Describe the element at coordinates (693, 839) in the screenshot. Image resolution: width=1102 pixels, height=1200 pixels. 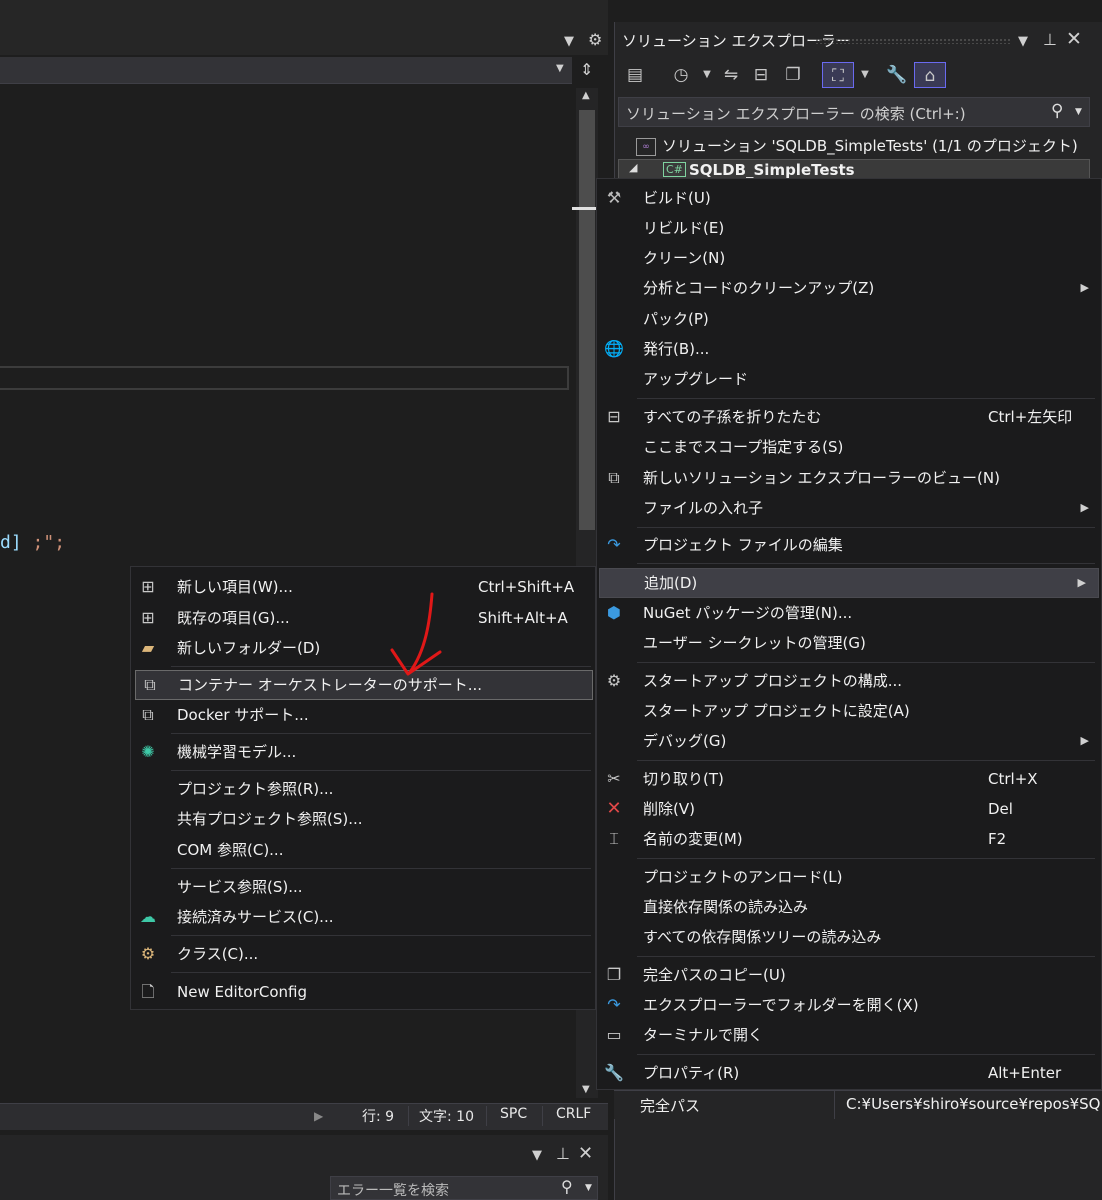
I see `menu-item-label: 名前の変更(M)` at that location.